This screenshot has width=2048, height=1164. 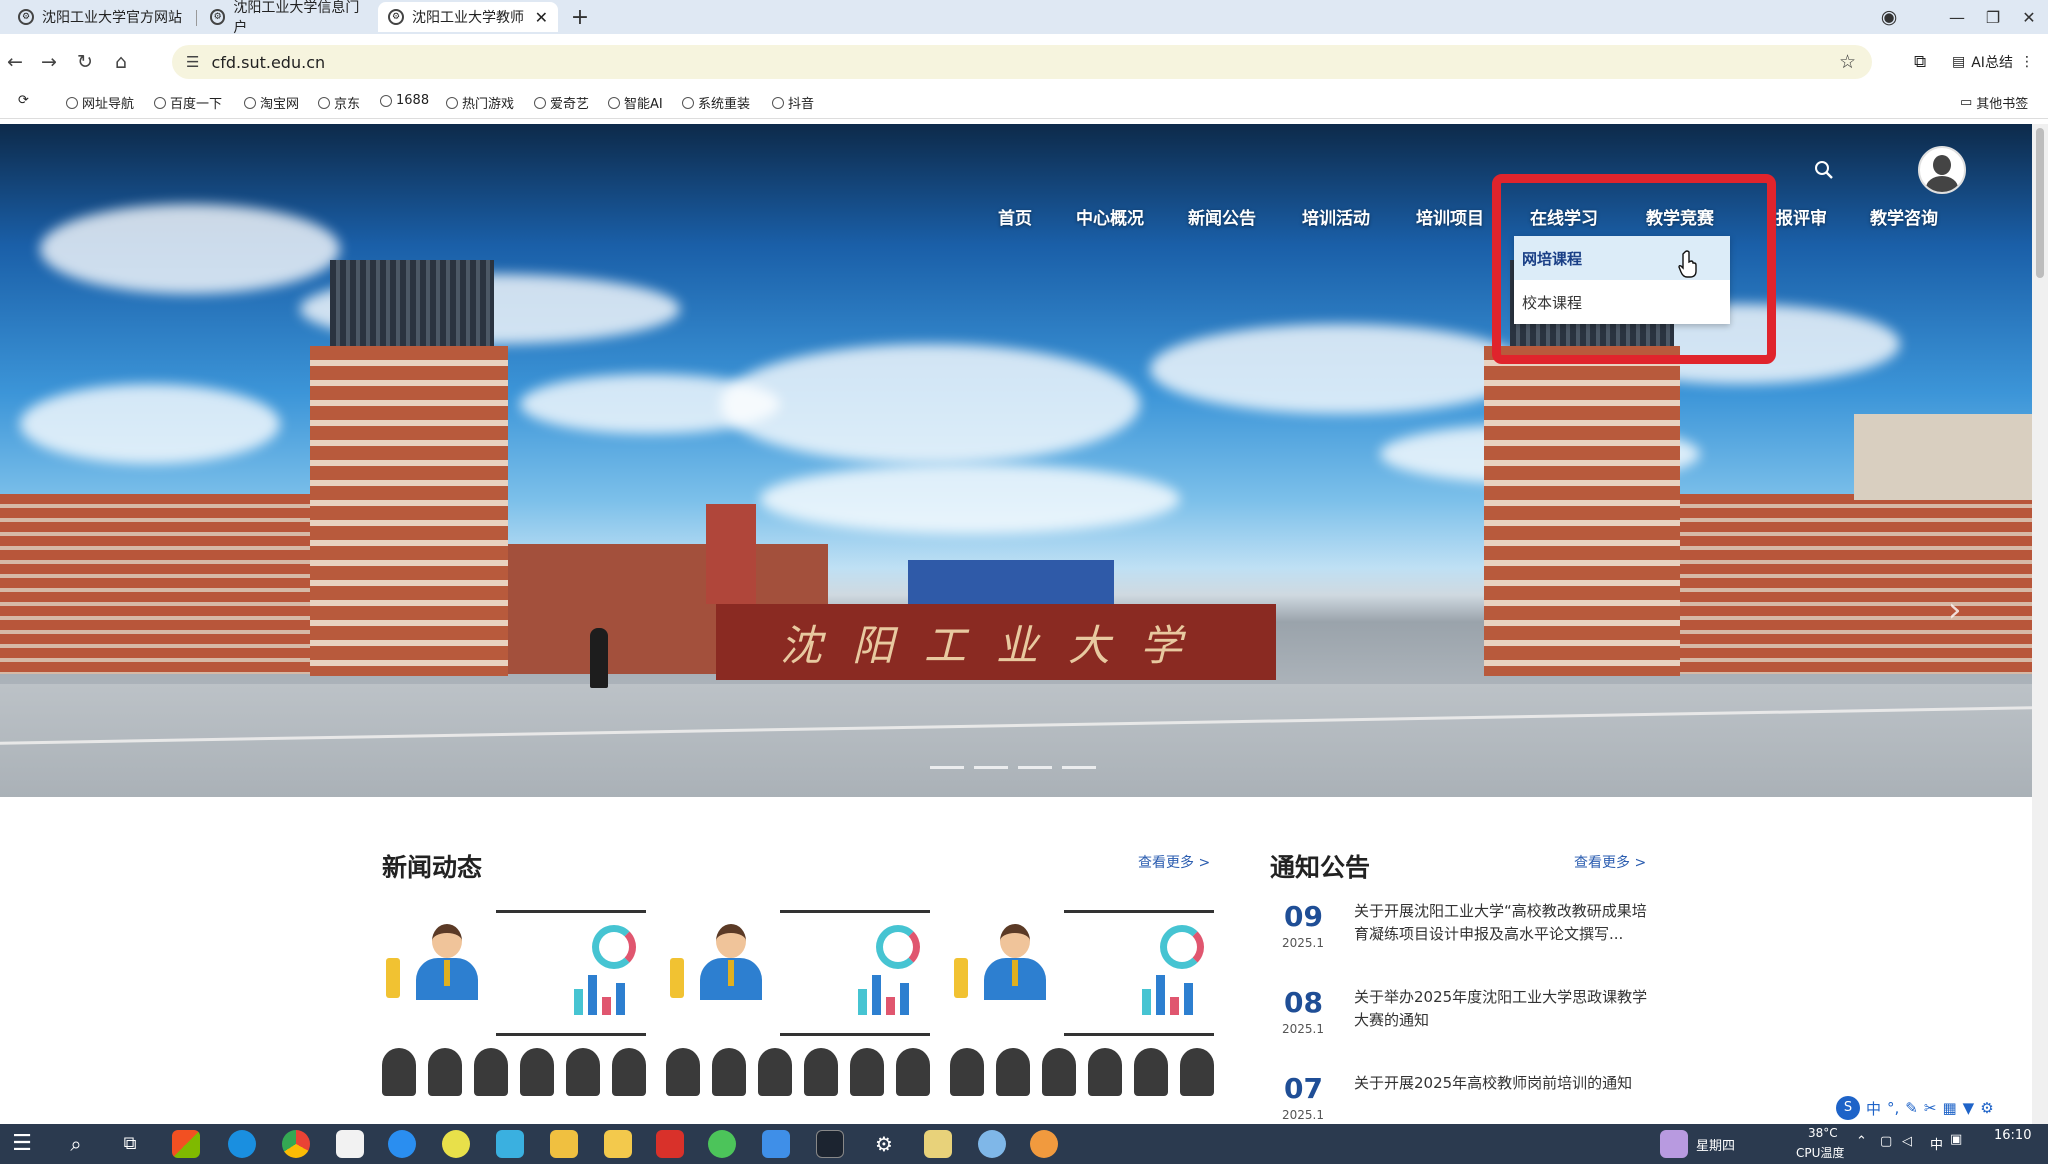 What do you see at coordinates (1450, 219) in the screenshot?
I see `nav-training-projects: 培训项目` at bounding box center [1450, 219].